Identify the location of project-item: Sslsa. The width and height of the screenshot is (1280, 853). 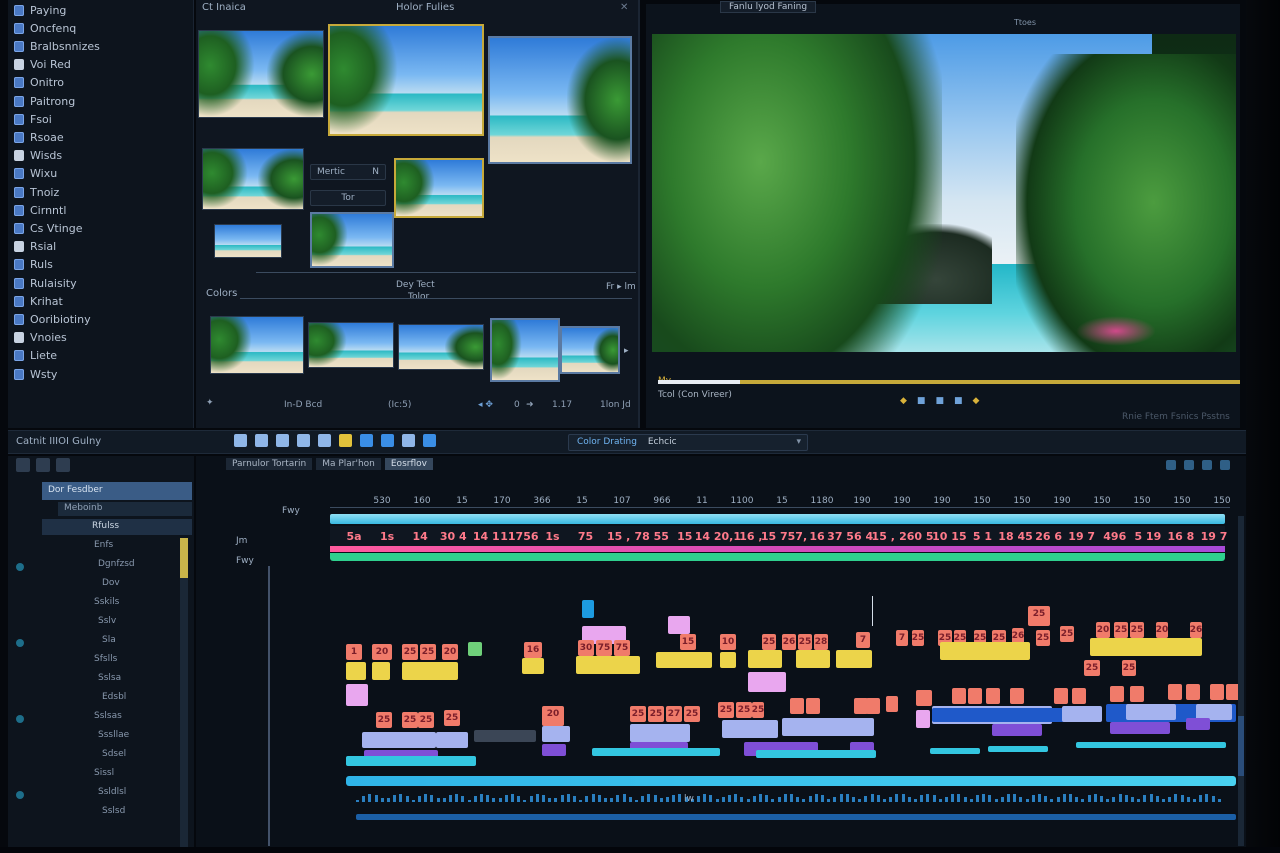
(109, 678).